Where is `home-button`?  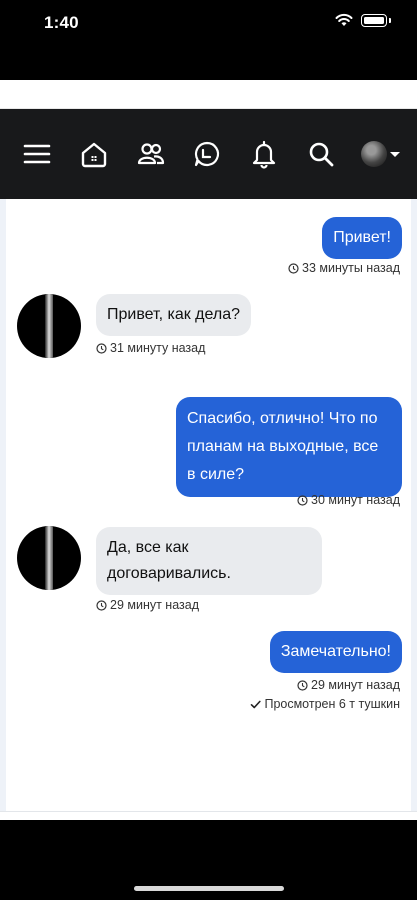
home-button is located at coordinates (94, 154).